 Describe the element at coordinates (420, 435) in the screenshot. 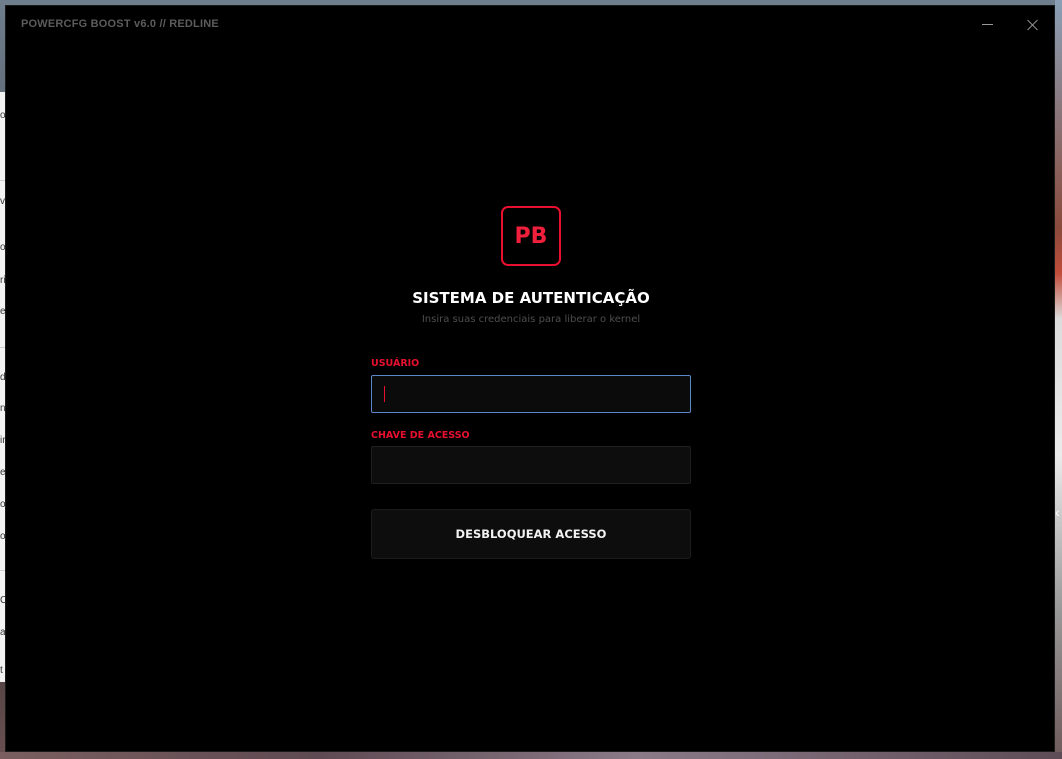

I see `access-key-label: CHAVE DE ACESSO` at that location.